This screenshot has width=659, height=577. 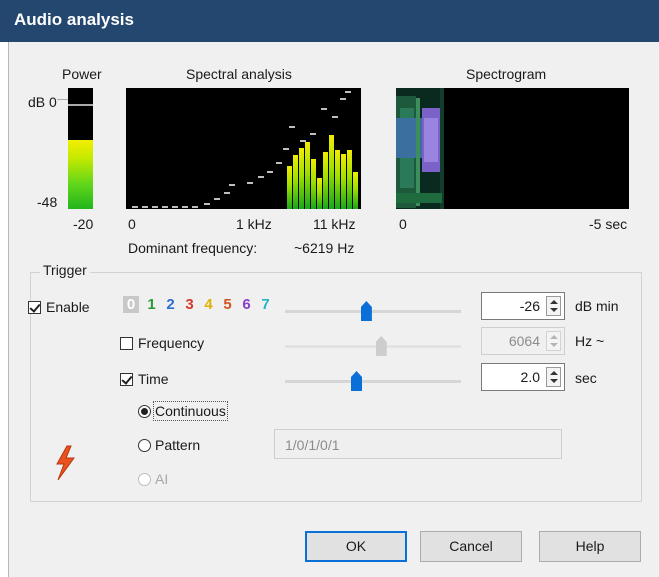 What do you see at coordinates (144, 411) in the screenshot?
I see `continuous-radio` at bounding box center [144, 411].